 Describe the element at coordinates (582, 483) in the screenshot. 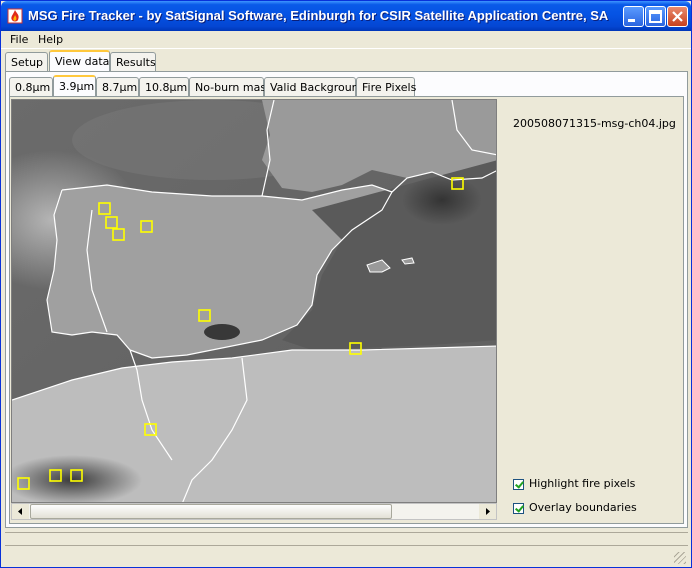

I see `highlight-fire-pixels-label: Highlight fire pixels` at that location.